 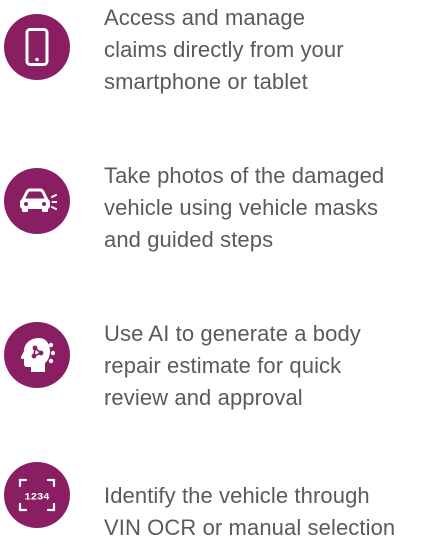 What do you see at coordinates (37, 47) in the screenshot?
I see `smartphone-icon` at bounding box center [37, 47].